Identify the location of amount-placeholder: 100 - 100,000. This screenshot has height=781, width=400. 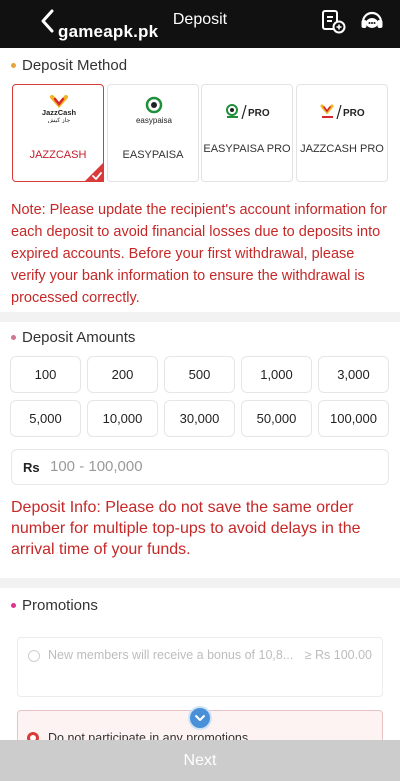
(96, 466).